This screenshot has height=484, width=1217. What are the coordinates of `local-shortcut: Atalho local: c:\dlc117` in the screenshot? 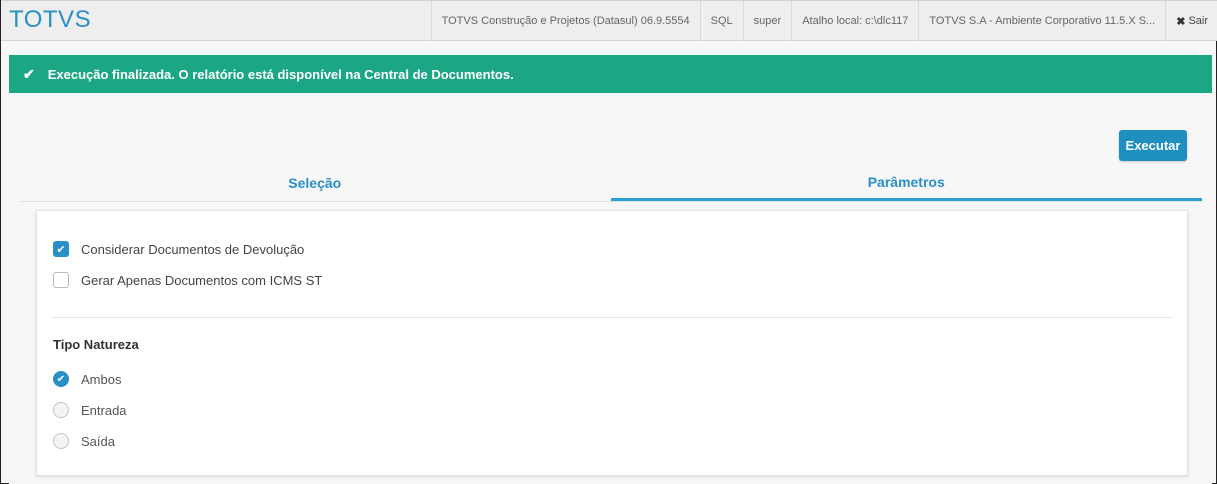 It's located at (854, 21).